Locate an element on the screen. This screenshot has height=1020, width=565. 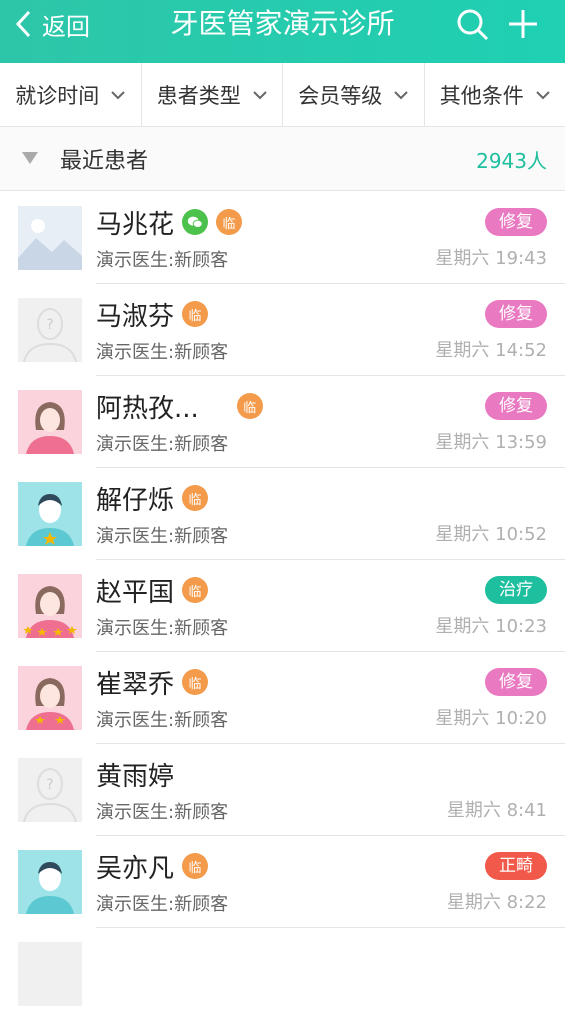
treatment-tag: 治疗 is located at coordinates (516, 590).